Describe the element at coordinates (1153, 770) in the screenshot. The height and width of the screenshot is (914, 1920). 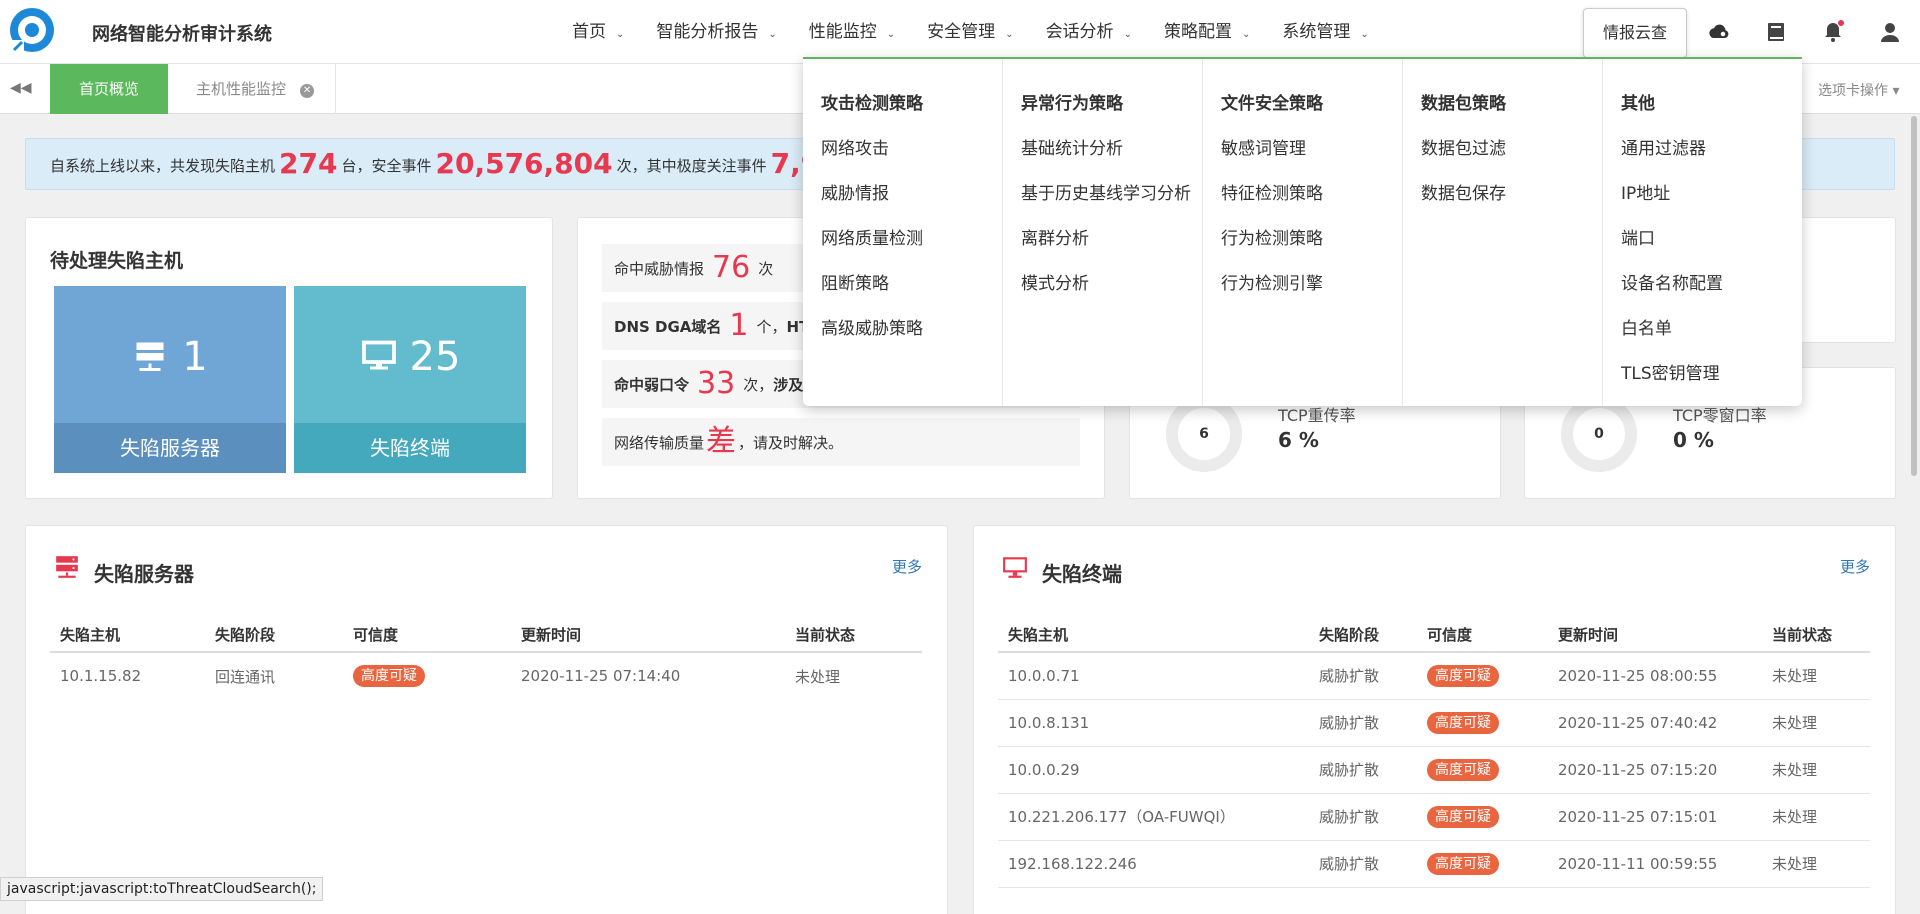
I see `host-link: 10.0.0.29` at that location.